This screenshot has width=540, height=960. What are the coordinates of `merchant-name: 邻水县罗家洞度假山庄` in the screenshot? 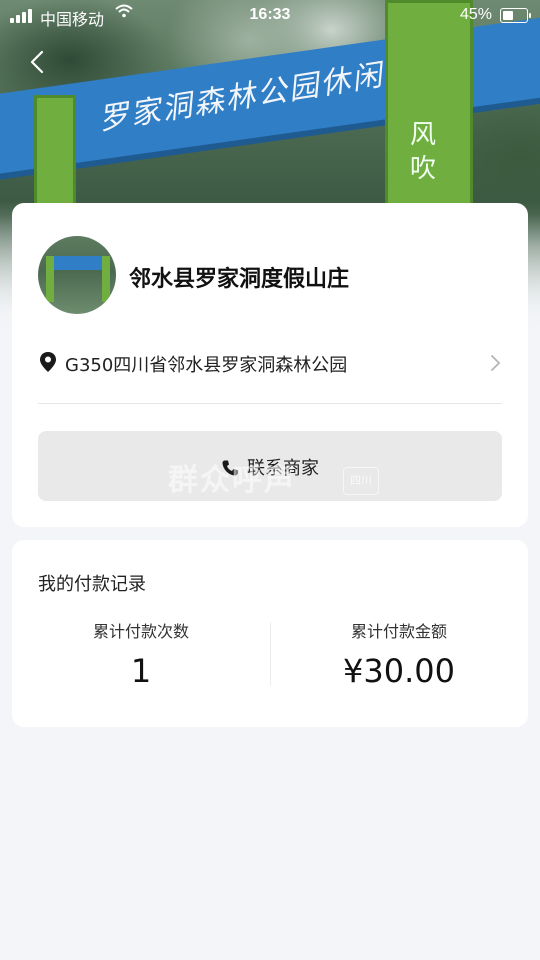 It's located at (239, 279).